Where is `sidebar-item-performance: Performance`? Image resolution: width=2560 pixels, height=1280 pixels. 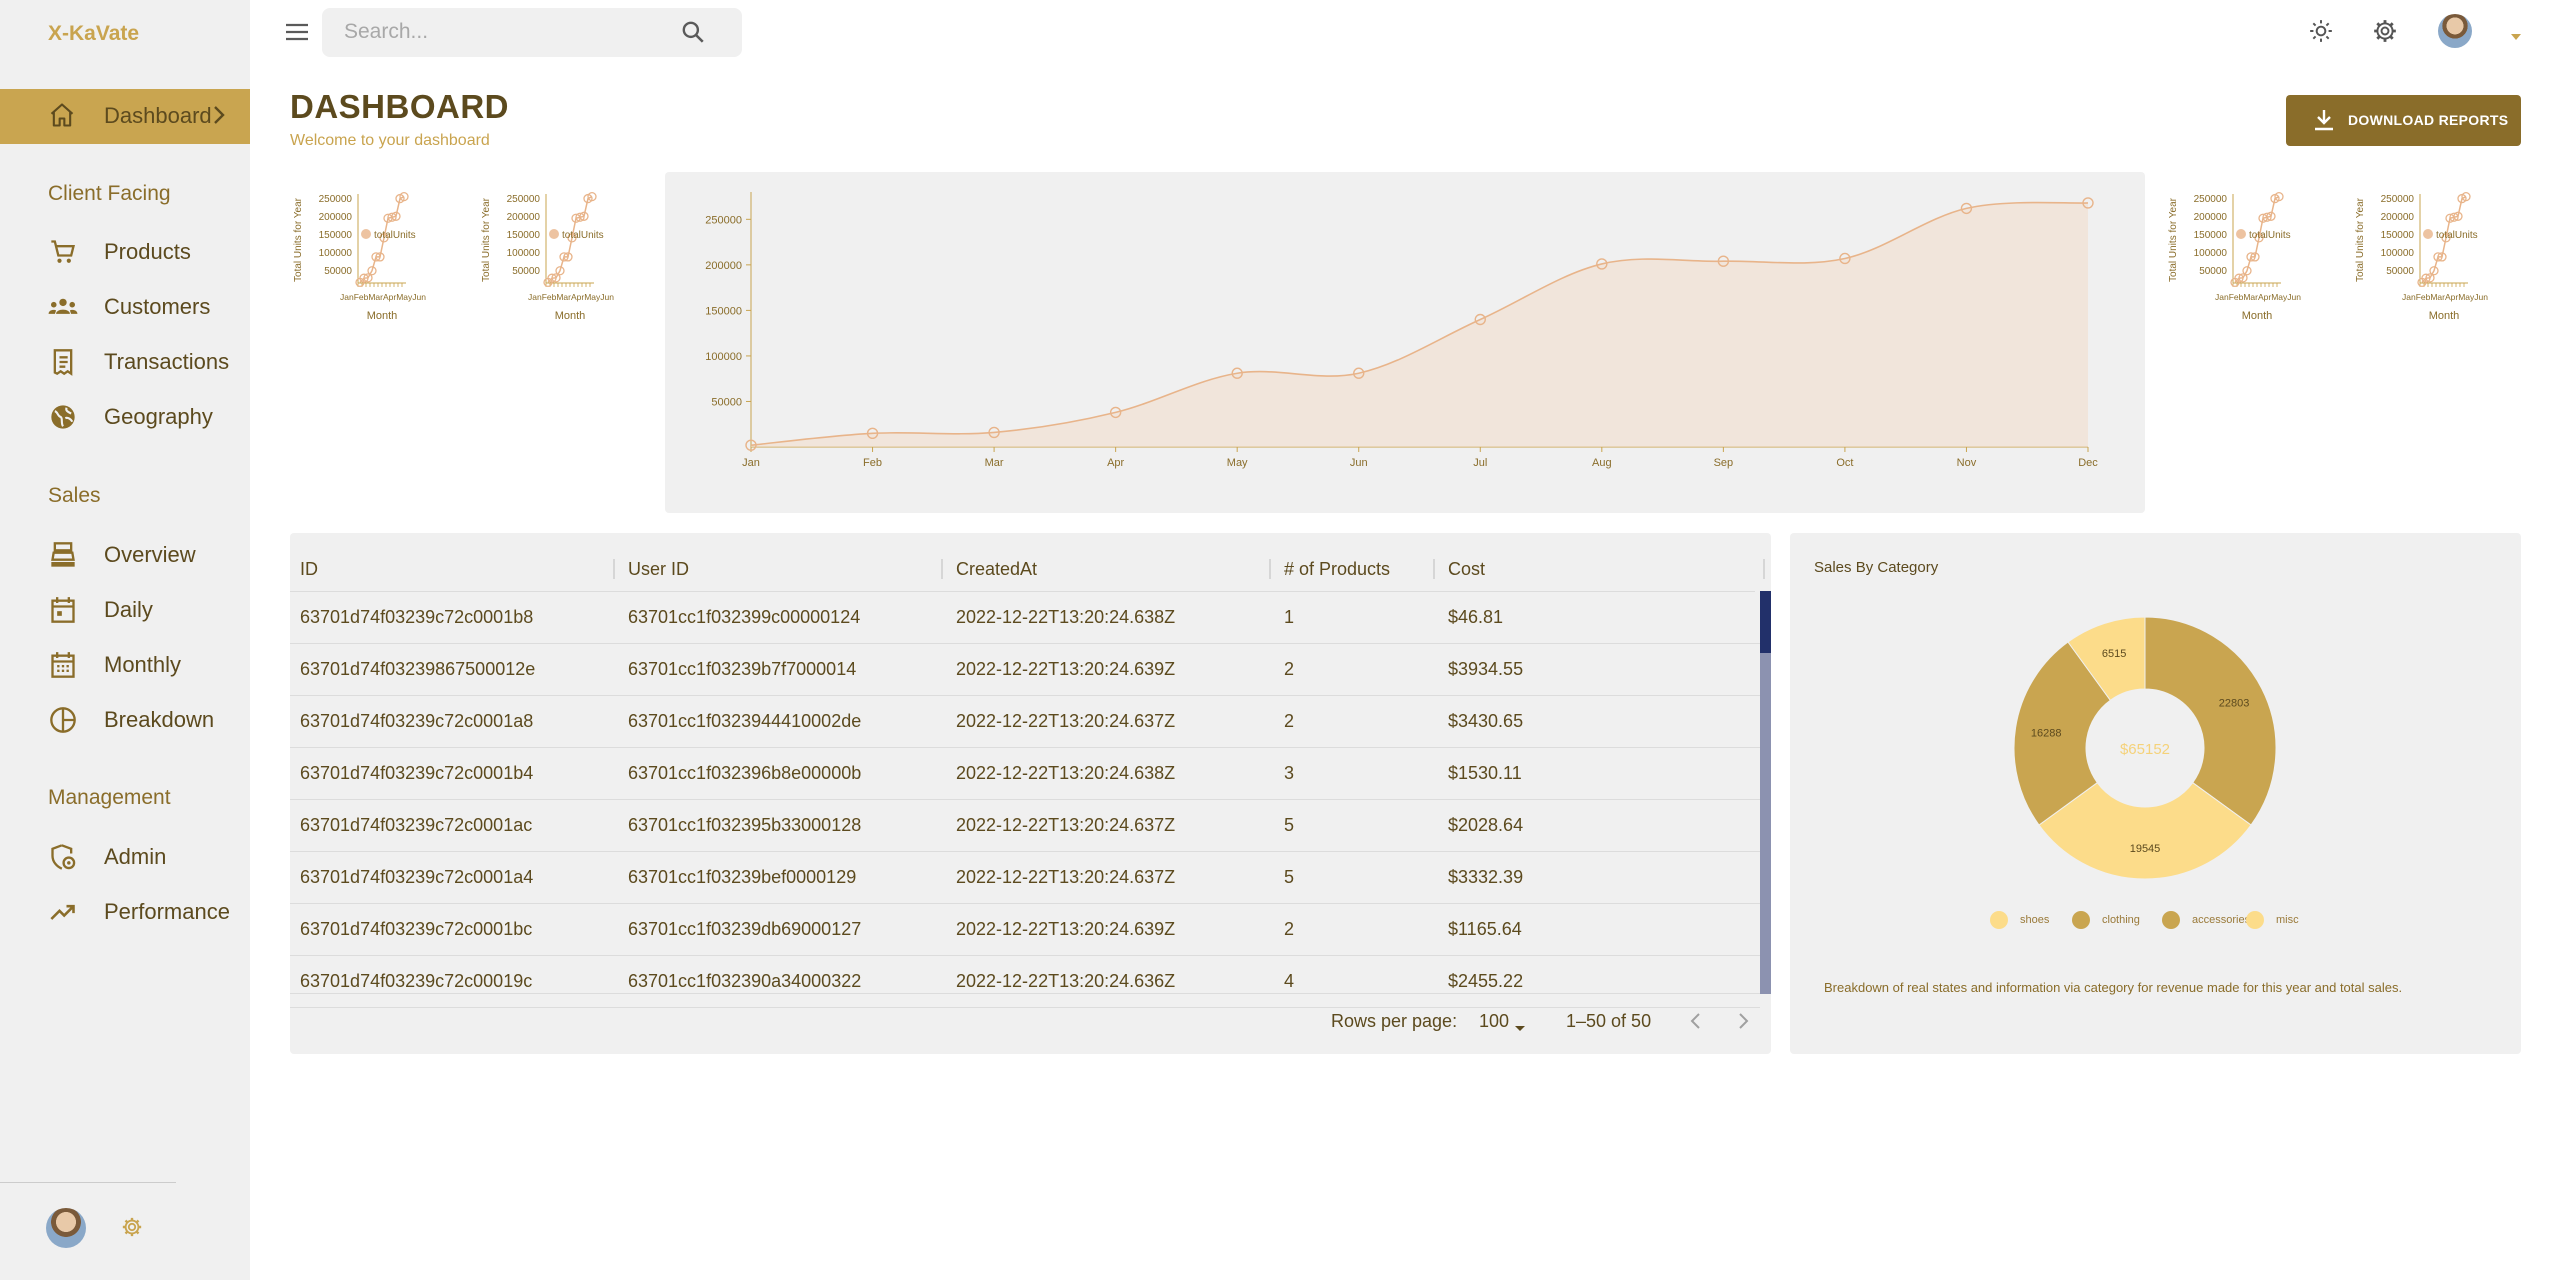
sidebar-item-performance: Performance is located at coordinates (125, 912).